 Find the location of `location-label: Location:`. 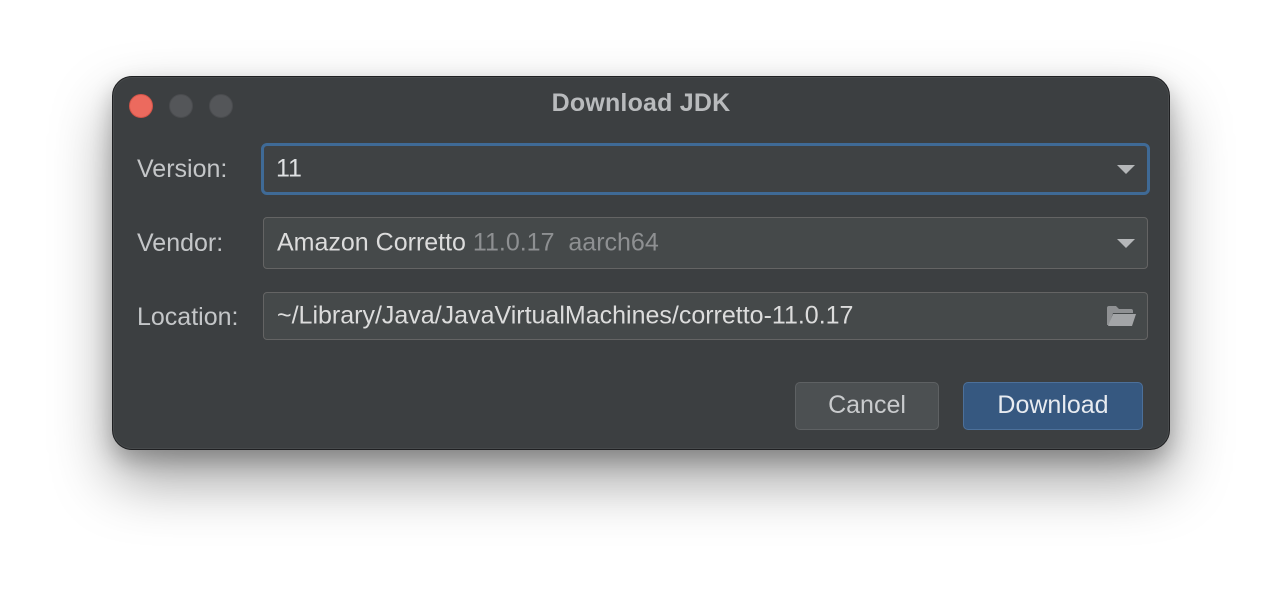

location-label: Location: is located at coordinates (188, 317).